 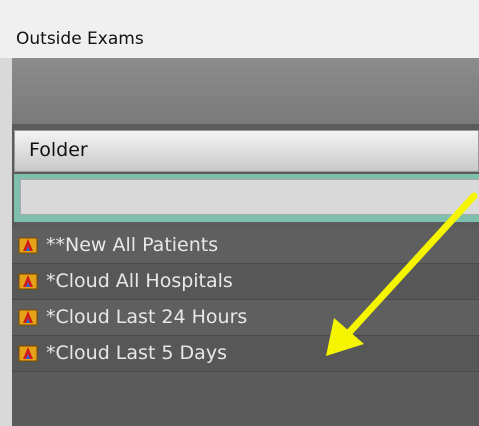 I want to click on folder-item: **New All Patients, so click(x=245, y=246).